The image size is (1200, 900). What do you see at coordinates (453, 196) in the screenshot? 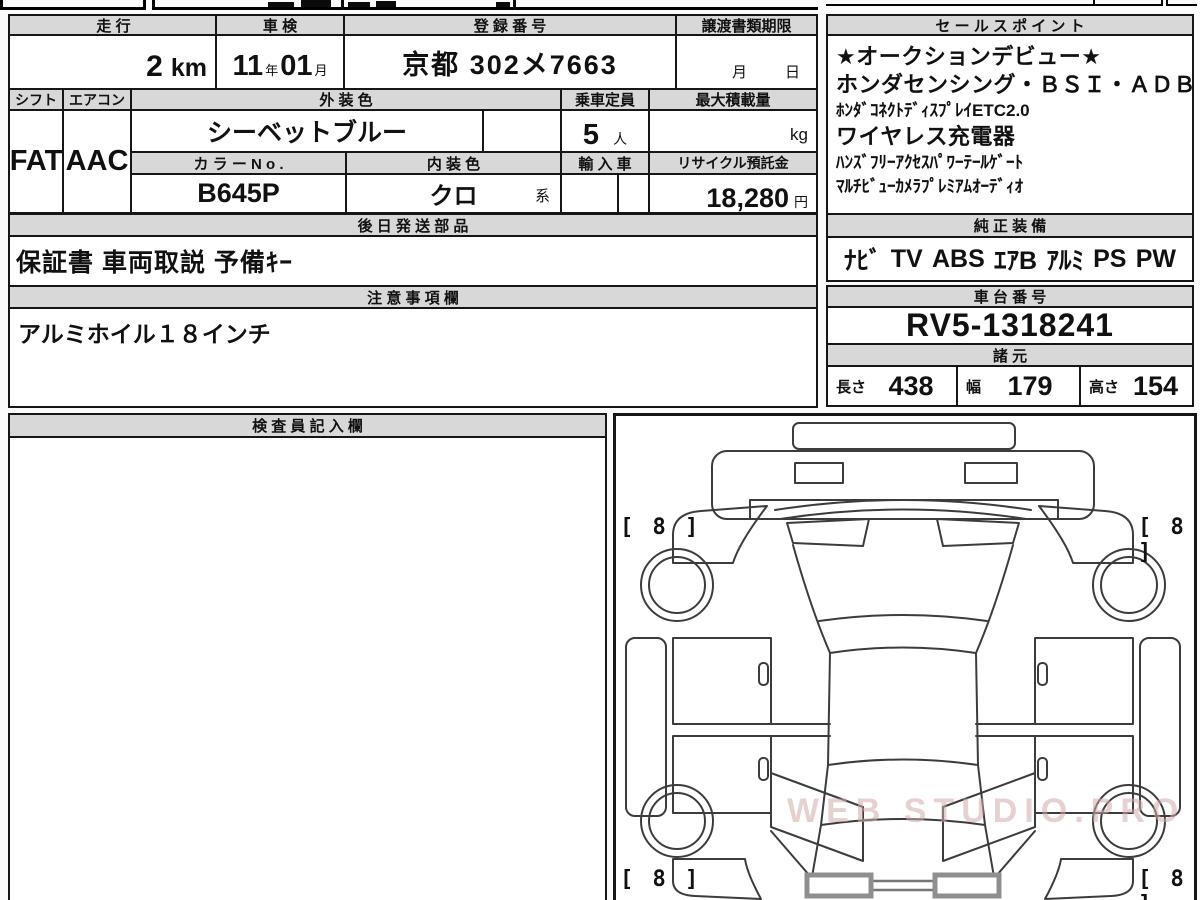
I see `interior-color-value: クロ` at bounding box center [453, 196].